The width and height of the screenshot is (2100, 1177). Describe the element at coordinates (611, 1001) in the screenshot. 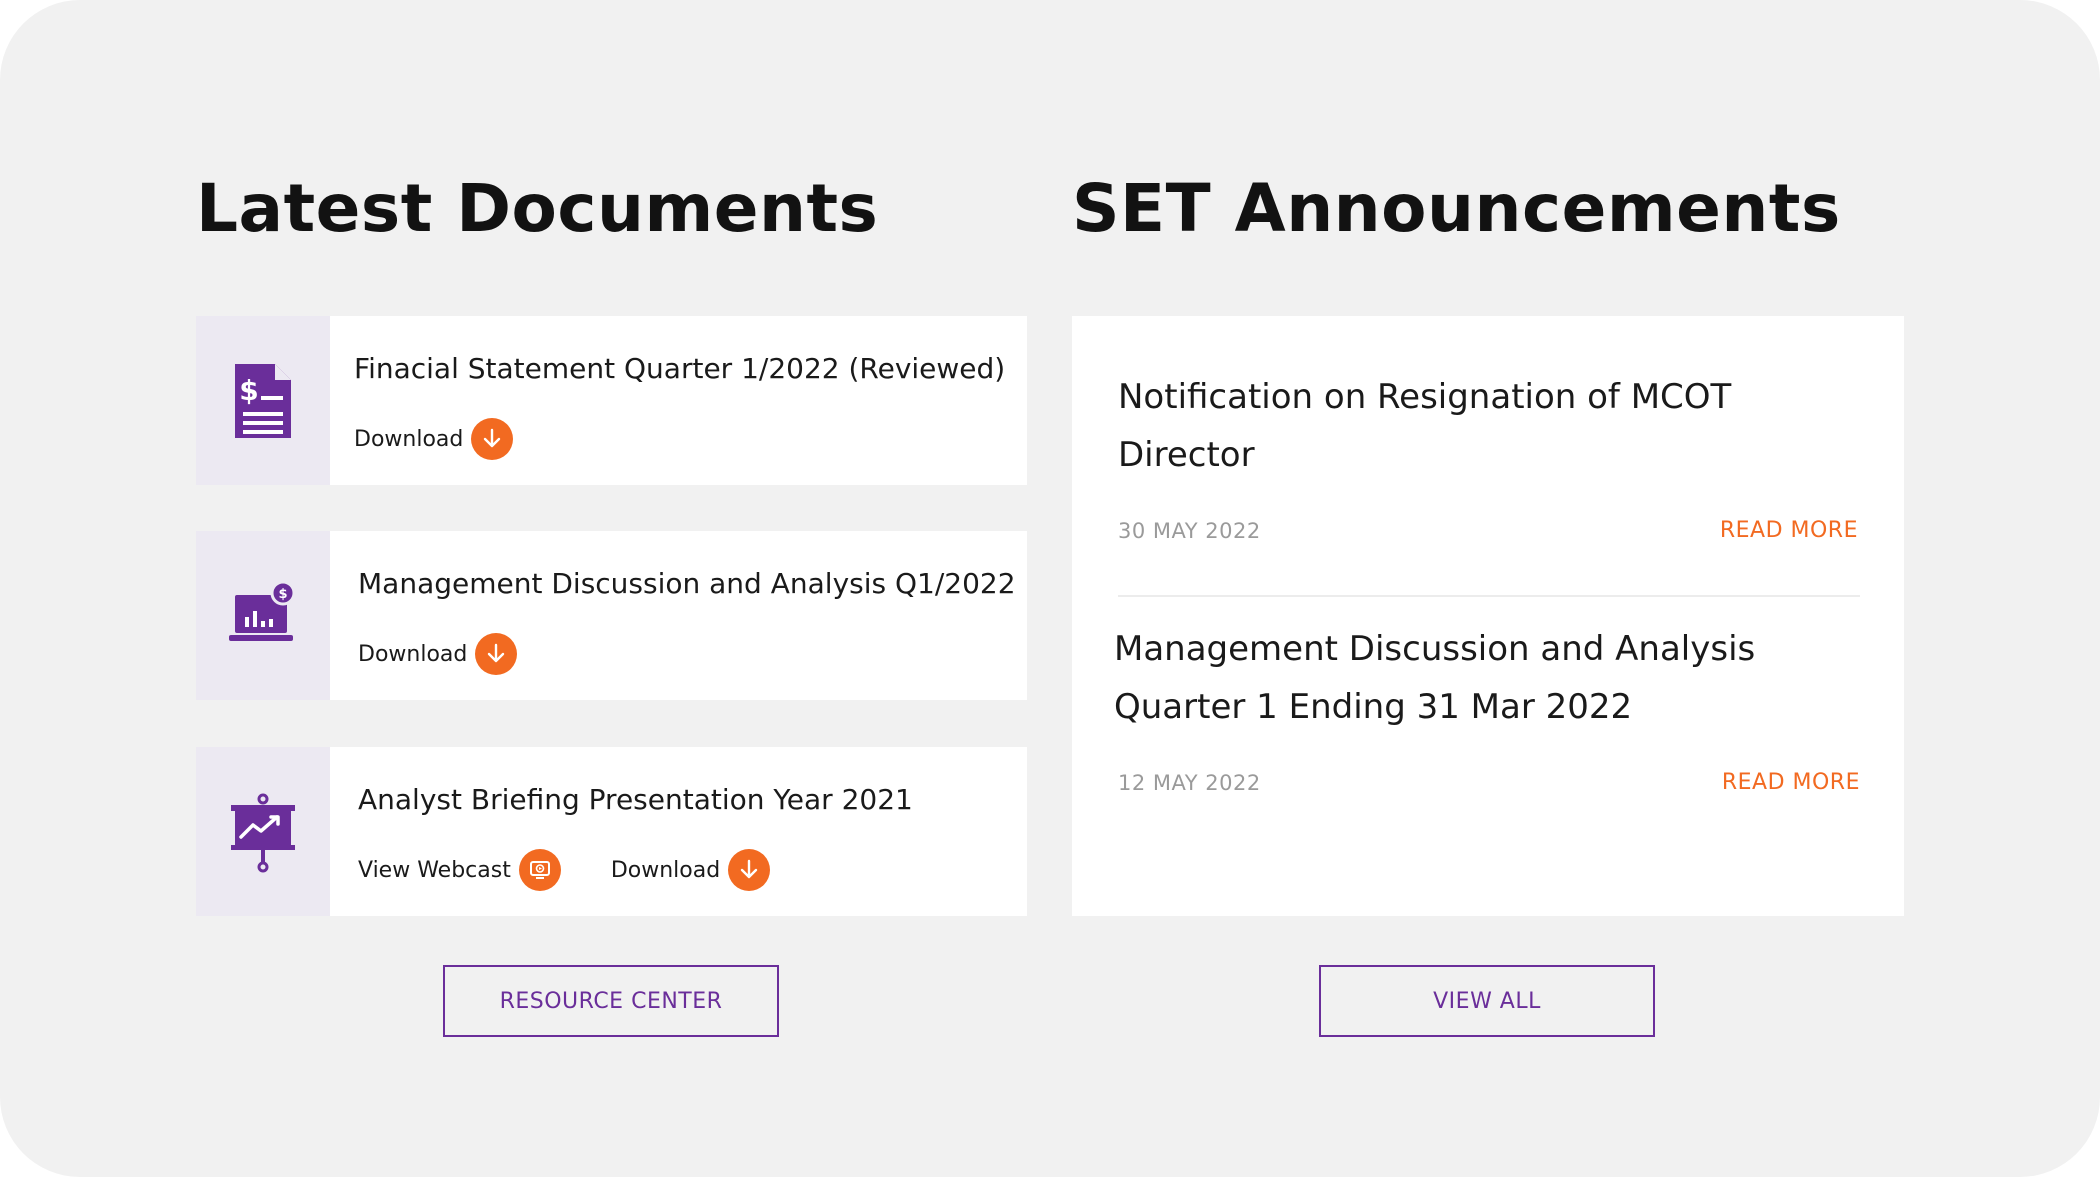

I see `resource-center-button: RESOURCE CENTER` at that location.